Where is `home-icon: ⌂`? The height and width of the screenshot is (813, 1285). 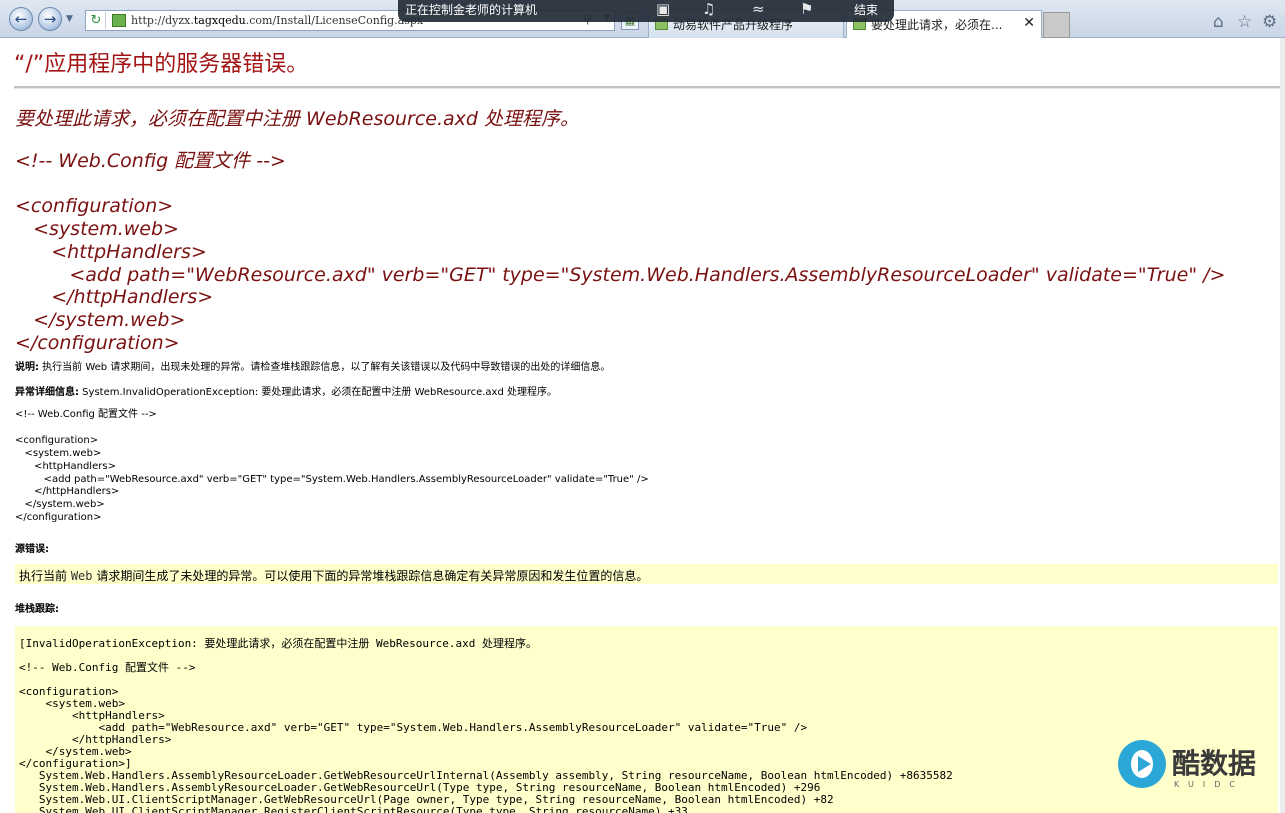 home-icon: ⌂ is located at coordinates (1218, 22).